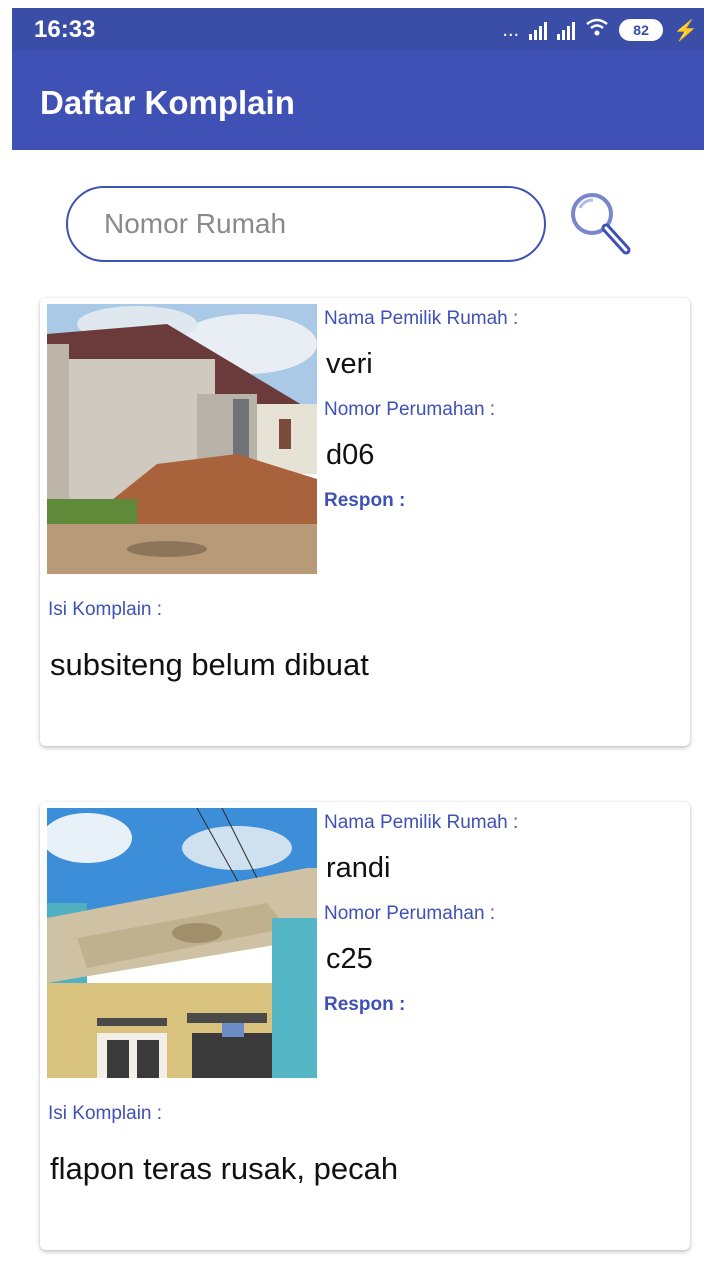  I want to click on status-bar: 16:33 ... 82 ⚡, so click(358, 29).